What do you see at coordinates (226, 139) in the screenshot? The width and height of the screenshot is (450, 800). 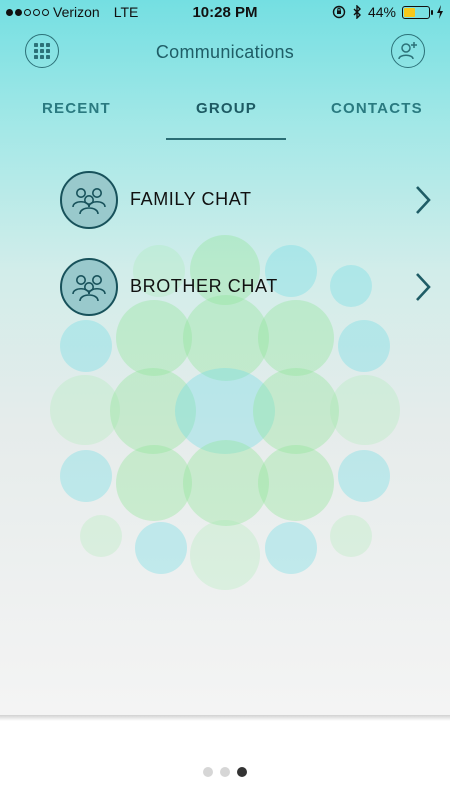 I see `active-tab-indicator` at bounding box center [226, 139].